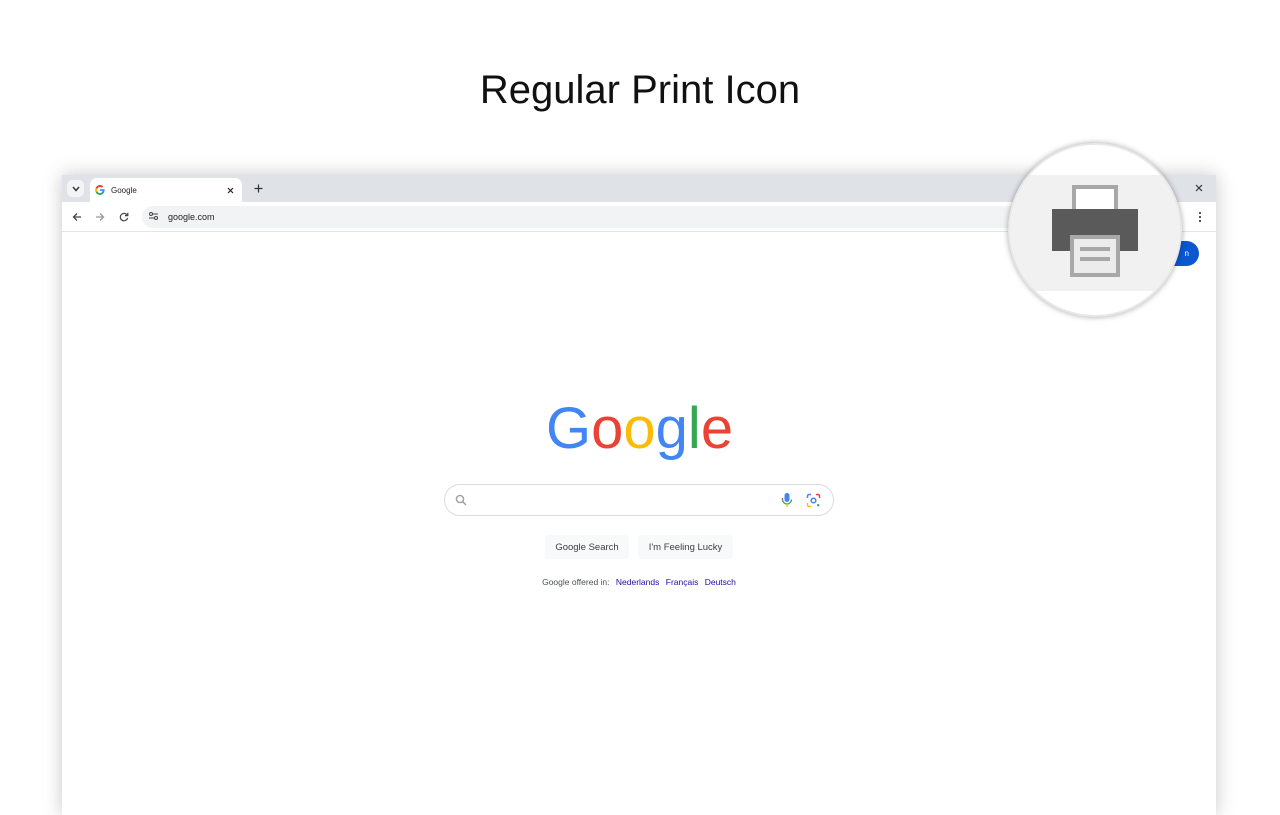  I want to click on svg-text: Google, so click(639, 431).